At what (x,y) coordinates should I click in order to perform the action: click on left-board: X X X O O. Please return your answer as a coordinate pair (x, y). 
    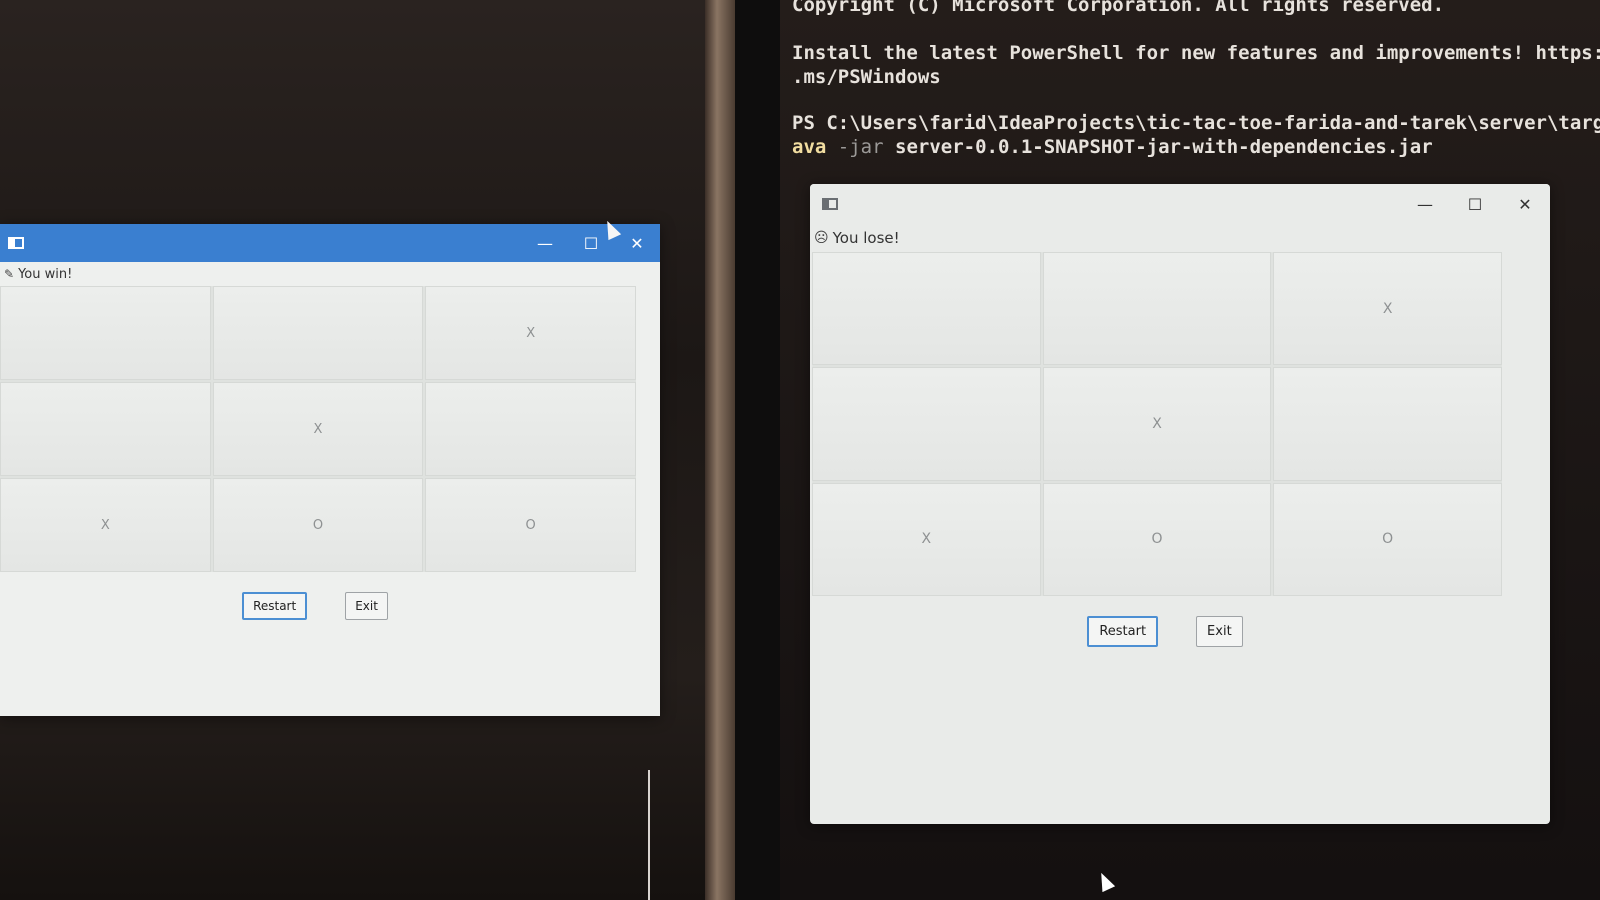
    Looking at the image, I should click on (318, 429).